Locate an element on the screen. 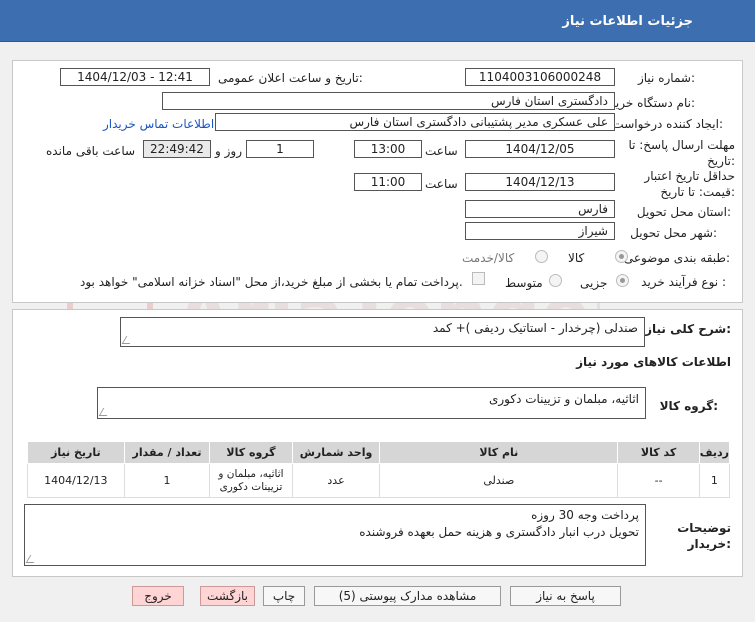 Image resolution: width=755 pixels, height=622 pixels. city-label: شهر محل تحویل: is located at coordinates (673, 233).